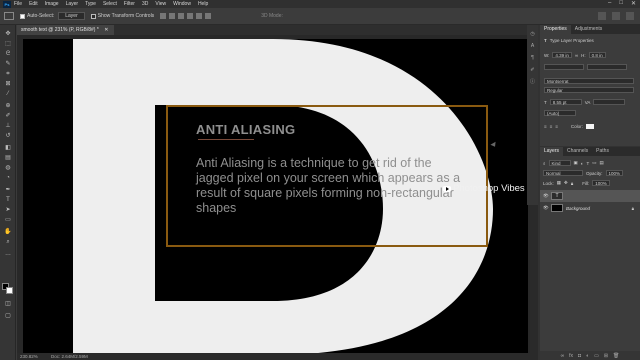 The image size is (640, 360). What do you see at coordinates (145, 4) in the screenshot?
I see `menu-3d: 3D` at bounding box center [145, 4].